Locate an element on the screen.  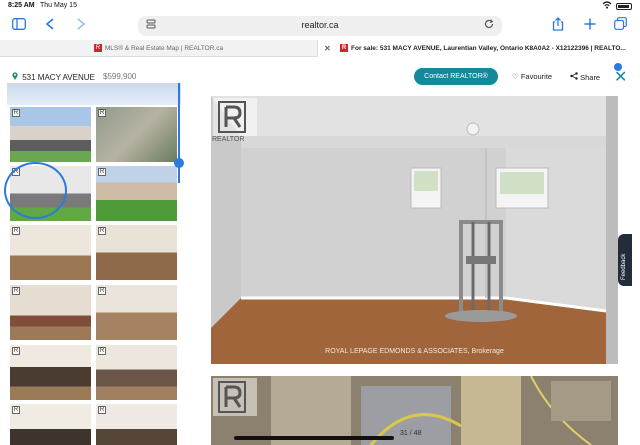
share-button: Share is located at coordinates (585, 77).